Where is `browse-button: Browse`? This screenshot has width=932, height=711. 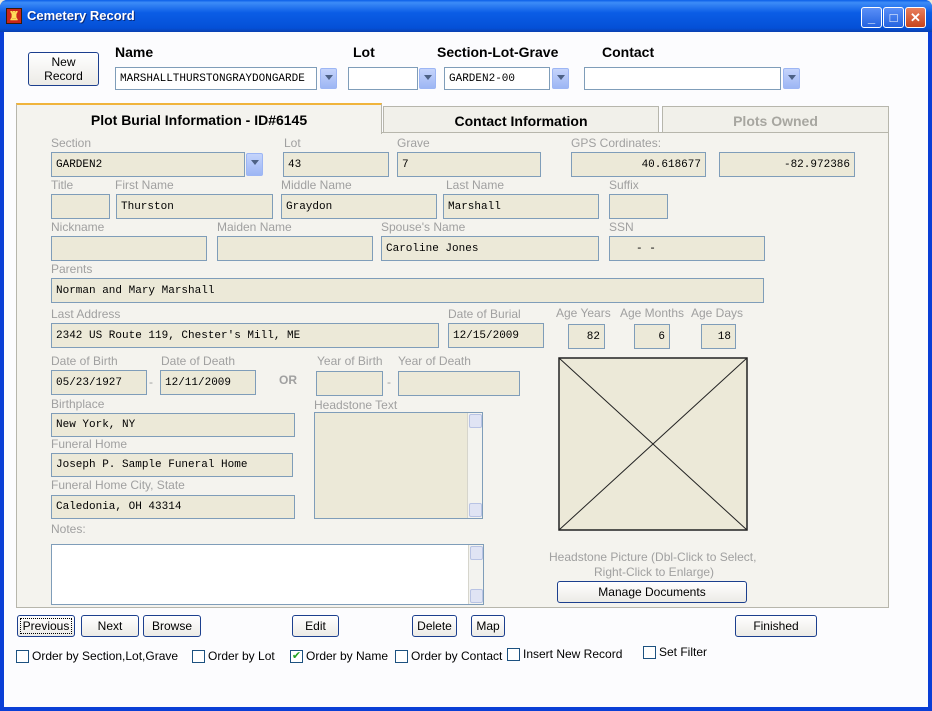 browse-button: Browse is located at coordinates (172, 626).